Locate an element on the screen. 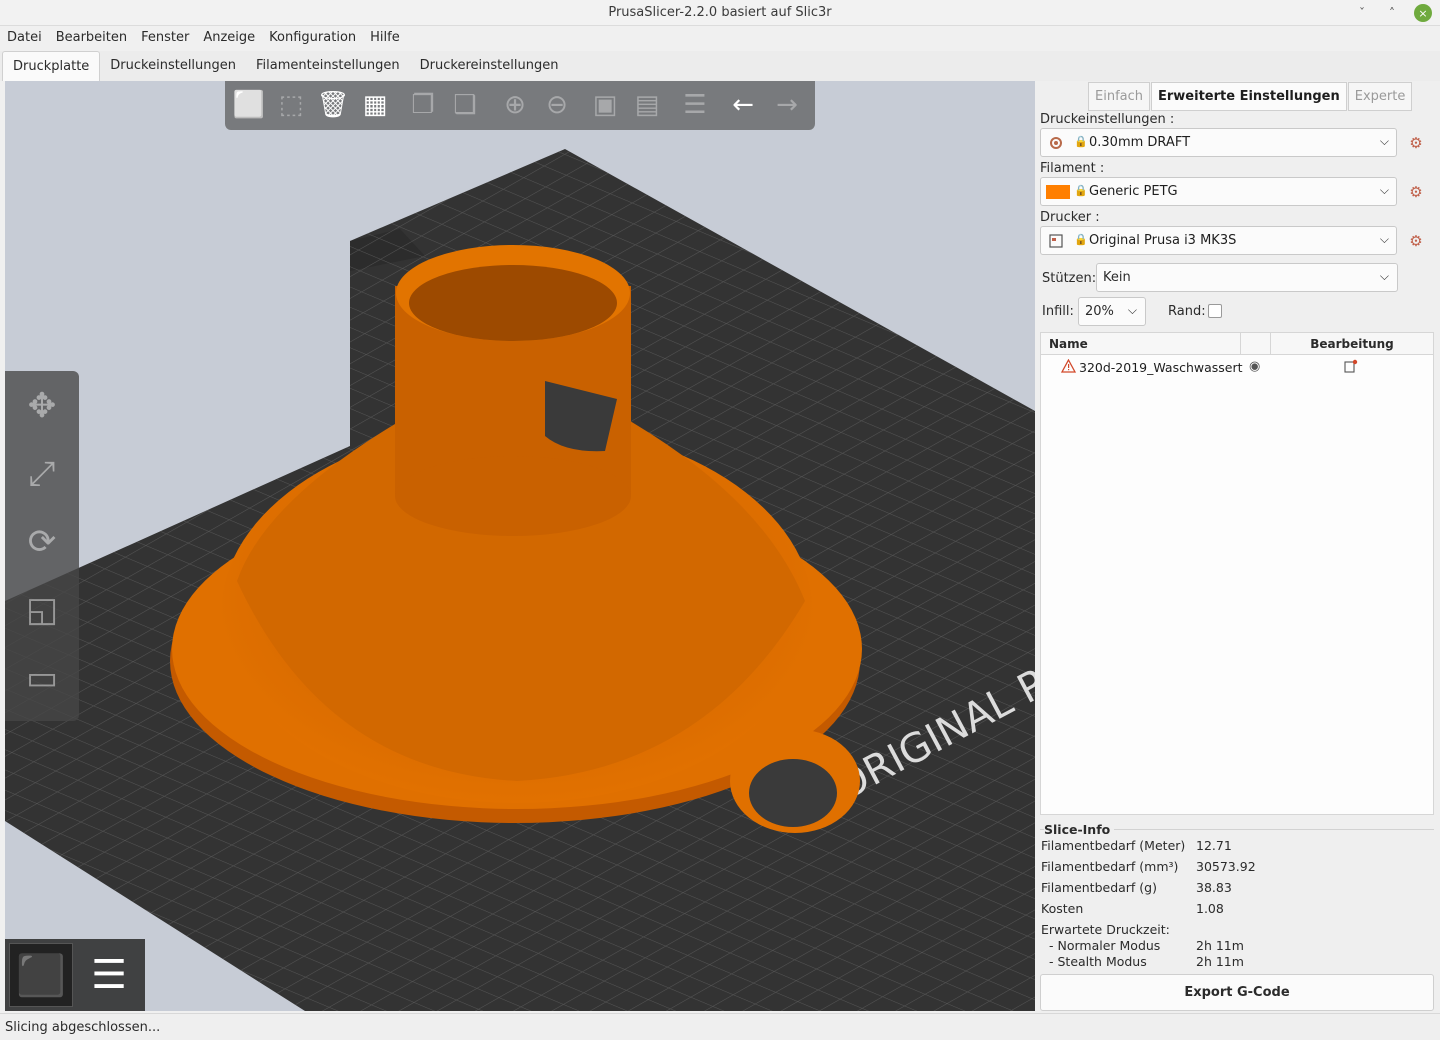 This screenshot has height=1040, width=1440. maximize-button: ˄ is located at coordinates (1392, 13).